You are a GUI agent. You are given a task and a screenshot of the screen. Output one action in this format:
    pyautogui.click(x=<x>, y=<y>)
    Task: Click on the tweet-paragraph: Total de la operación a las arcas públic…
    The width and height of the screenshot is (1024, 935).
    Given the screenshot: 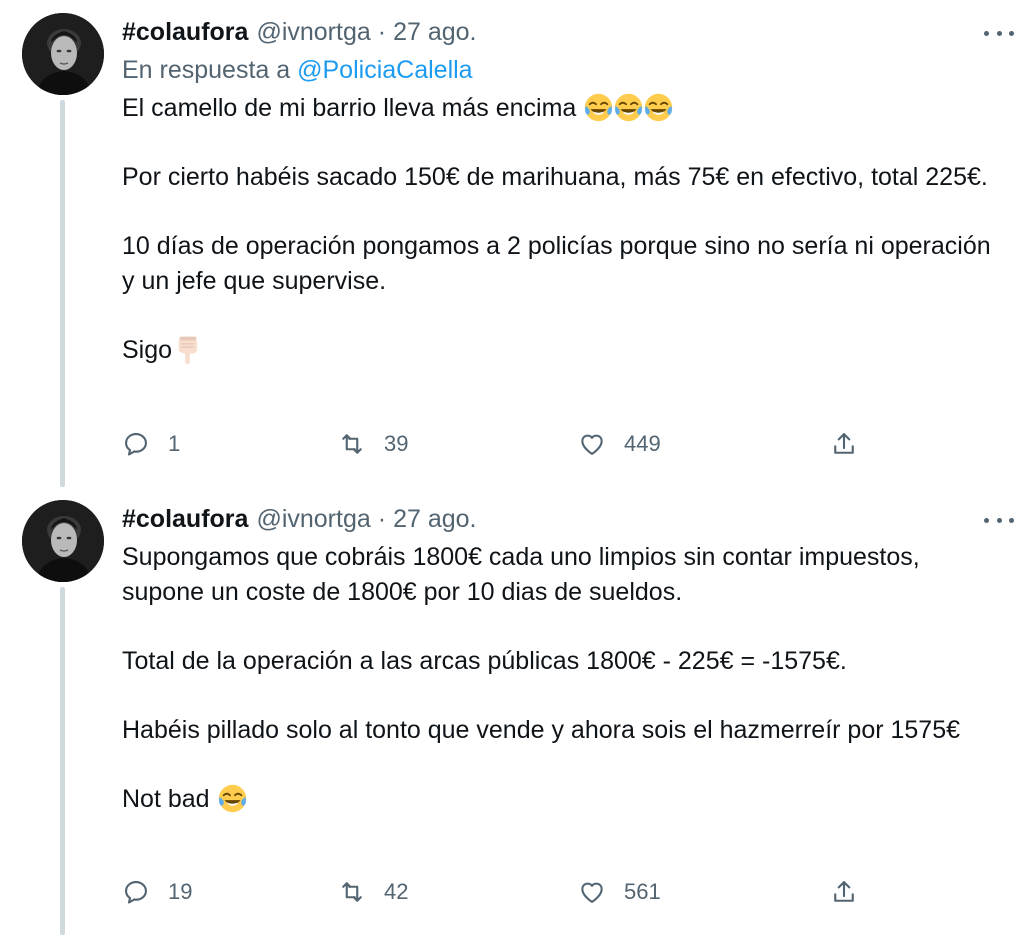 What is the action you would take?
    pyautogui.click(x=484, y=660)
    